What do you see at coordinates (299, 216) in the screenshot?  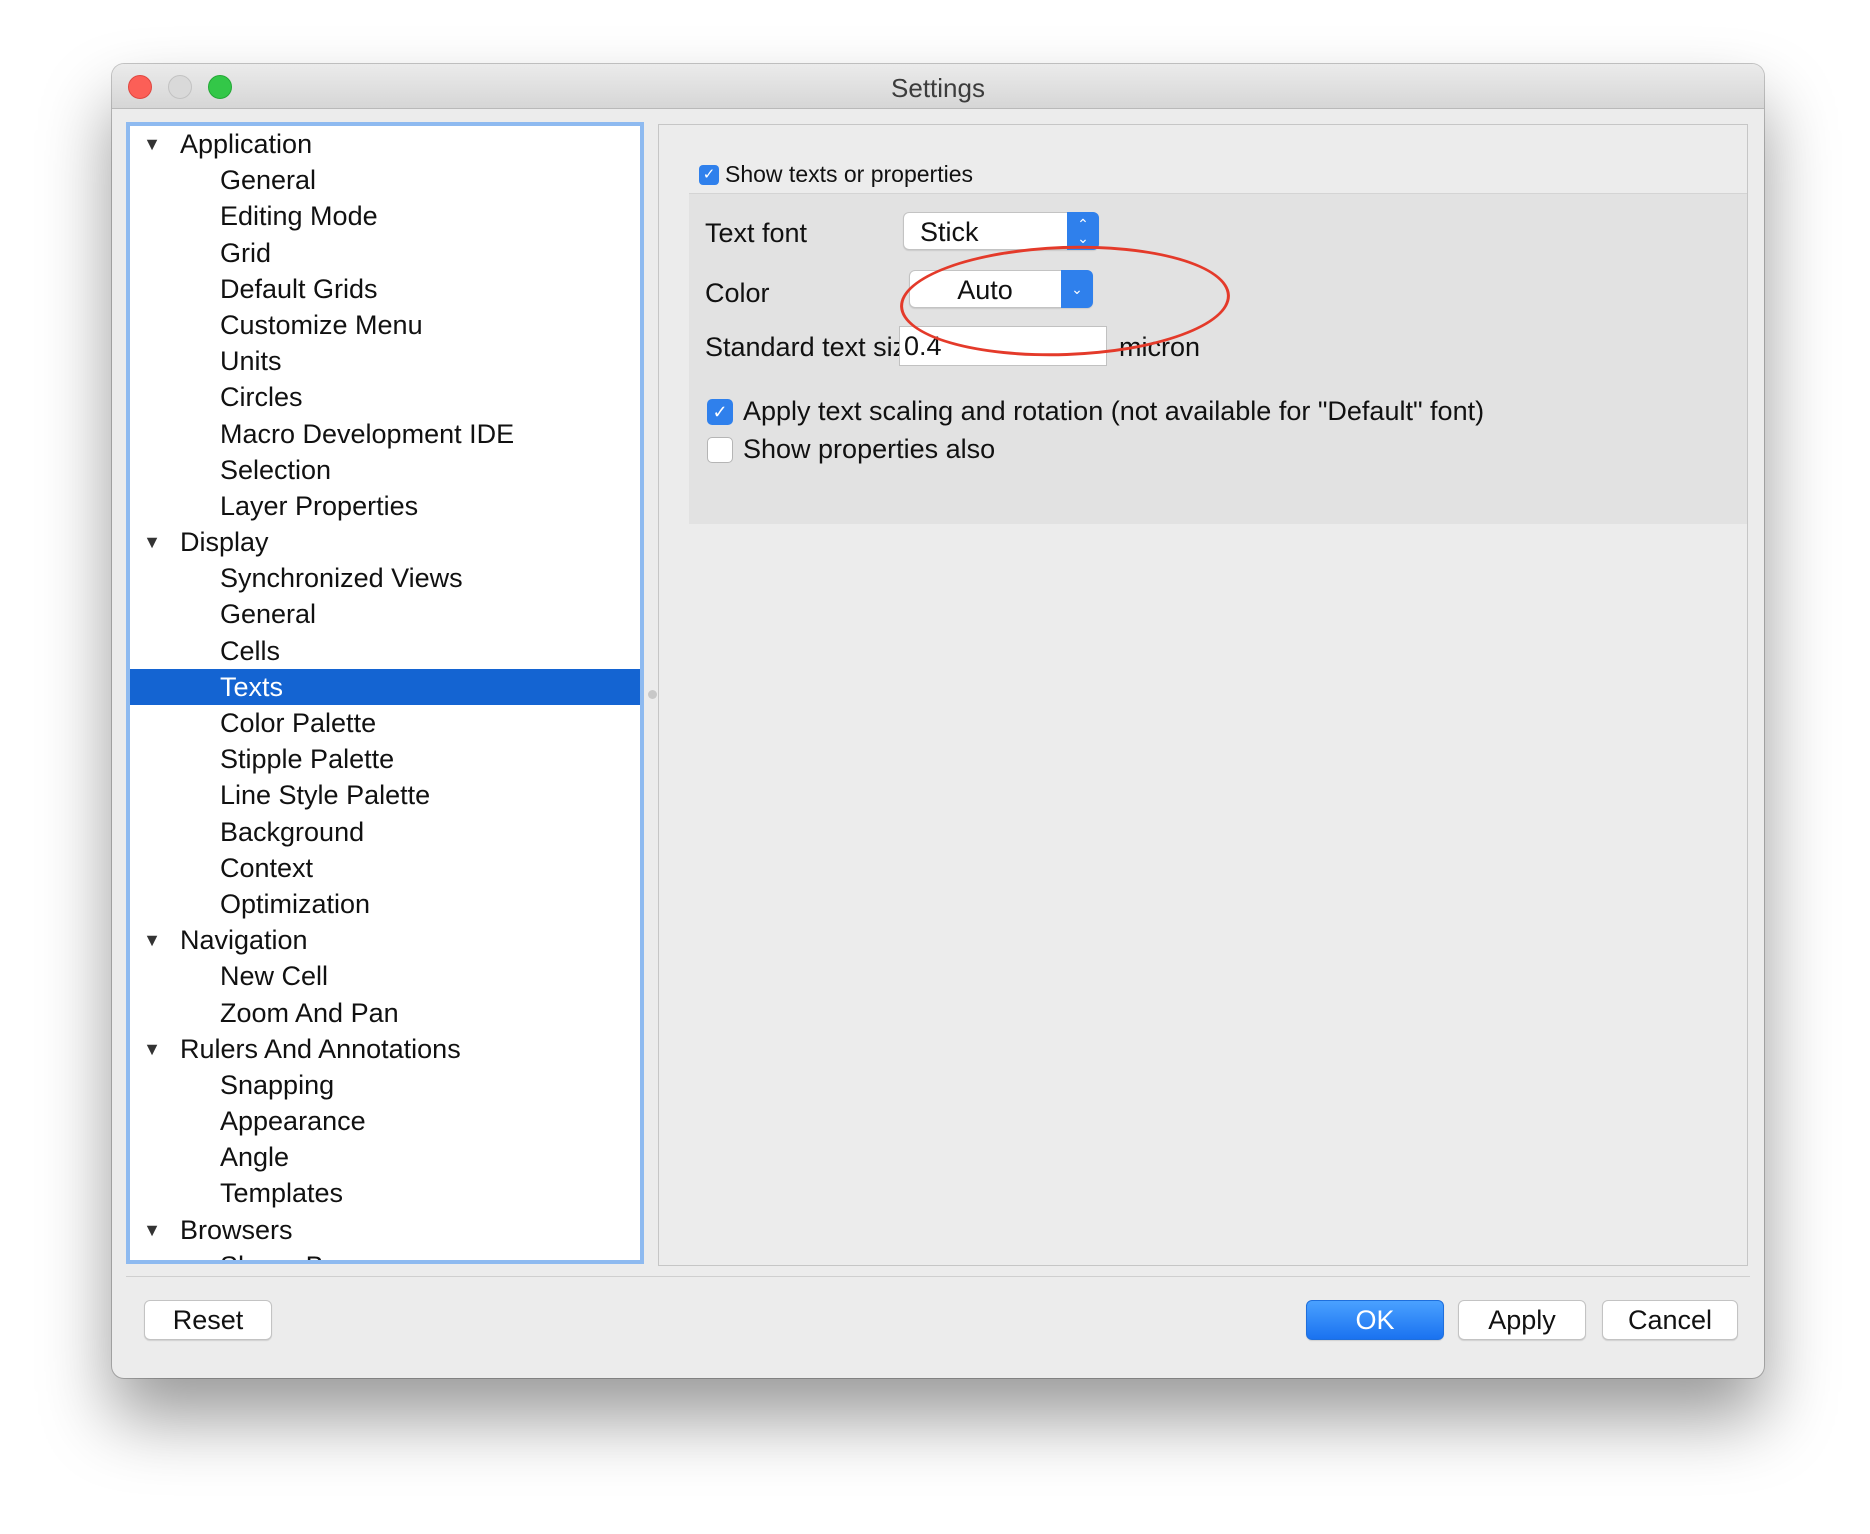 I see `tree-item-label: Editing Mode` at bounding box center [299, 216].